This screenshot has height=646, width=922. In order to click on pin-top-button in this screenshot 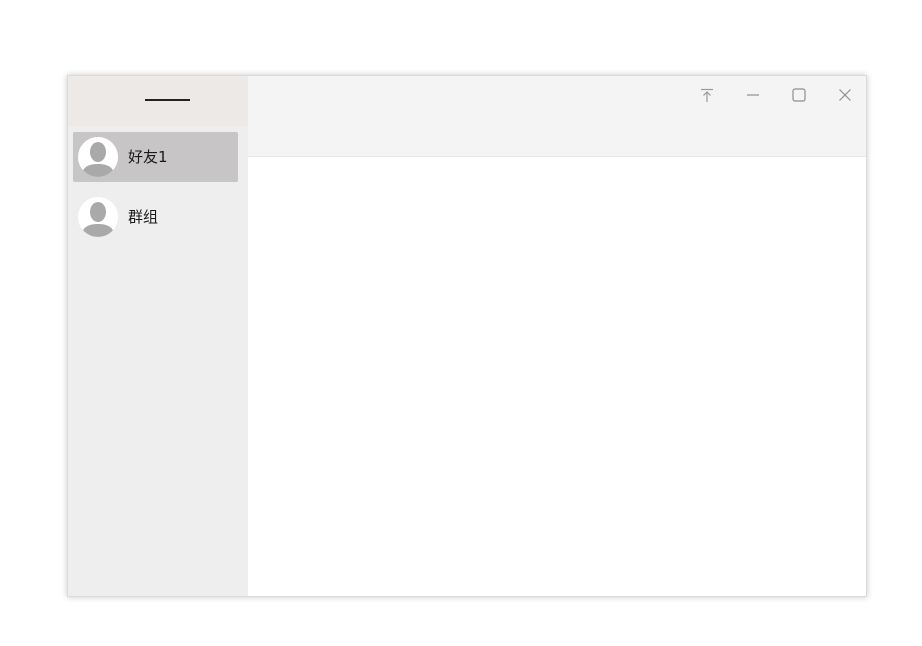, I will do `click(707, 95)`.